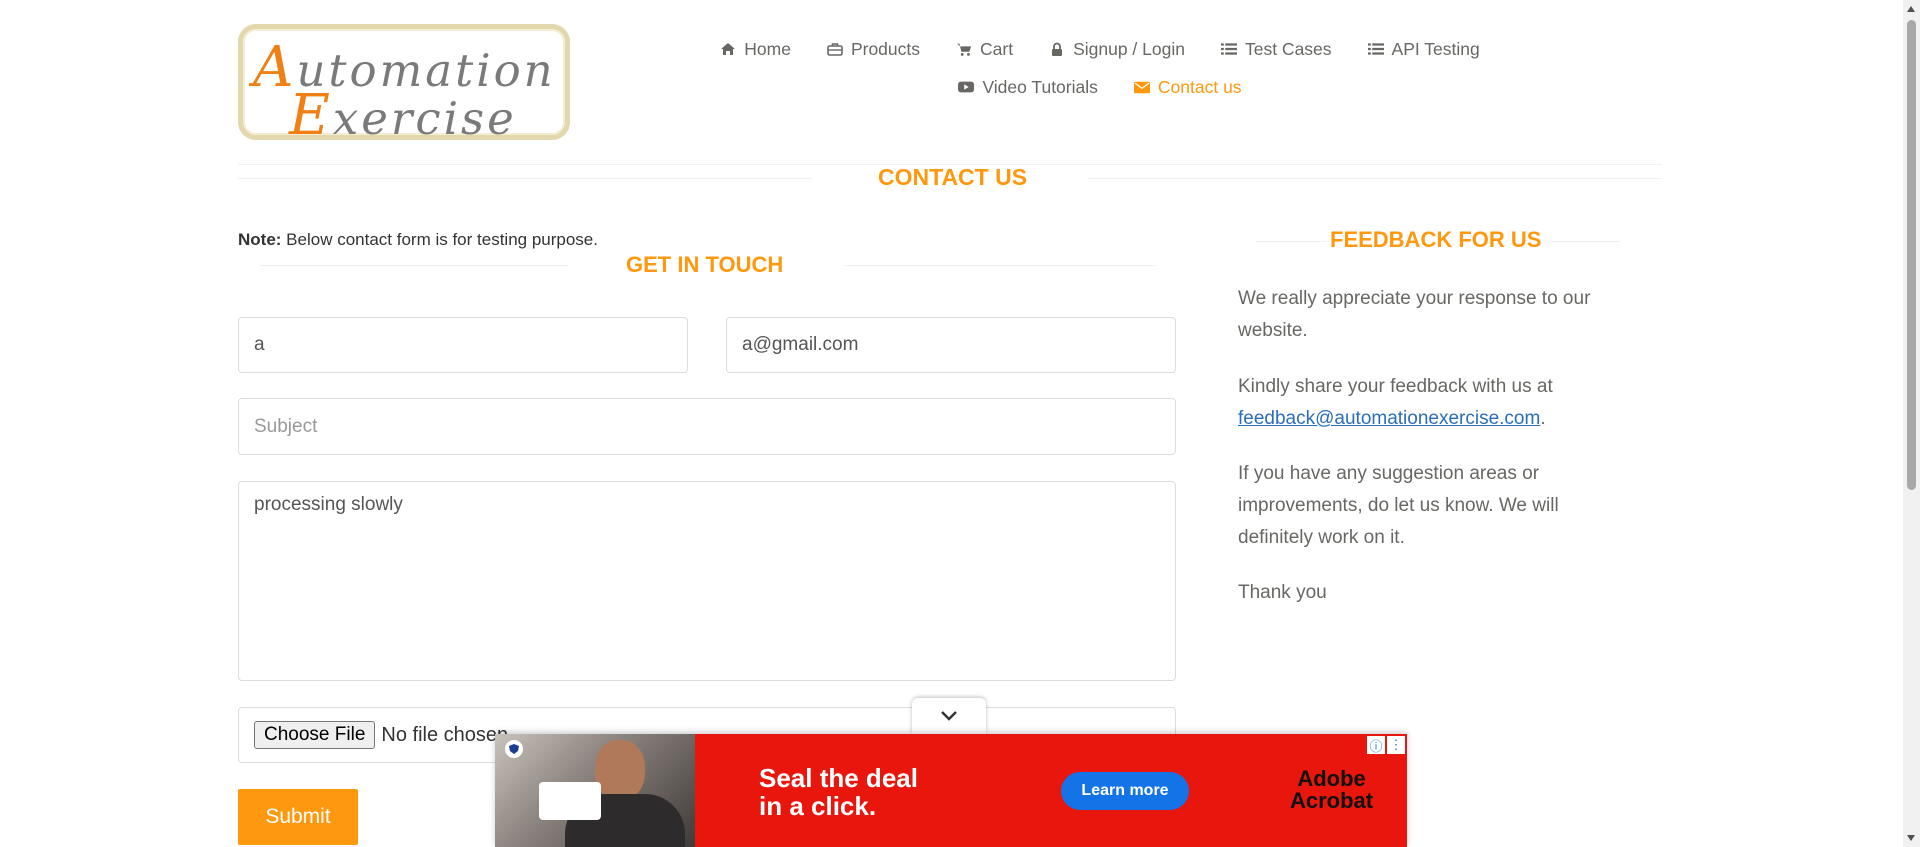  I want to click on home-icon, so click(728, 49).